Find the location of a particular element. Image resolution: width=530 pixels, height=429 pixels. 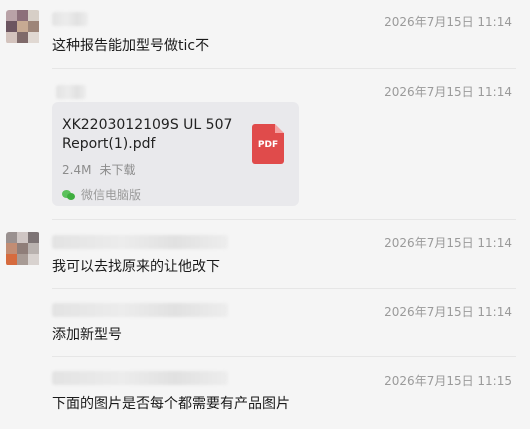

file-size: 2.4M is located at coordinates (77, 170).